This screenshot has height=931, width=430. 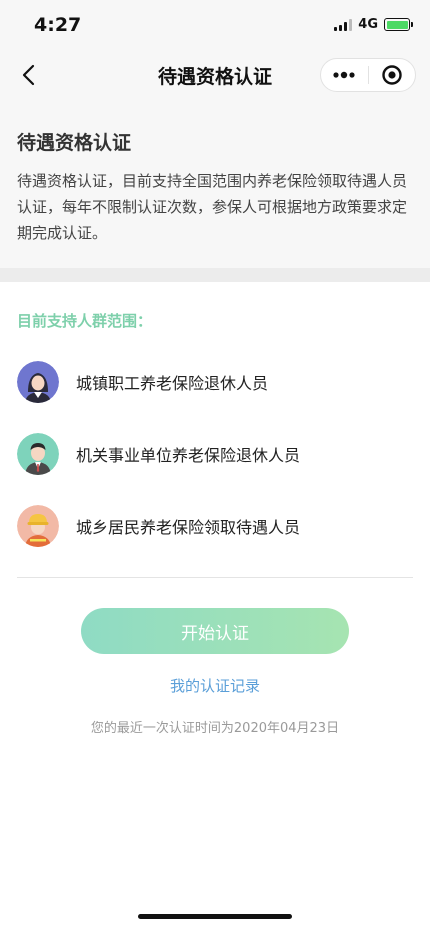 I want to click on group-item-rural-residents: 城乡居民养老保险领取待遇人员, so click(x=215, y=526).